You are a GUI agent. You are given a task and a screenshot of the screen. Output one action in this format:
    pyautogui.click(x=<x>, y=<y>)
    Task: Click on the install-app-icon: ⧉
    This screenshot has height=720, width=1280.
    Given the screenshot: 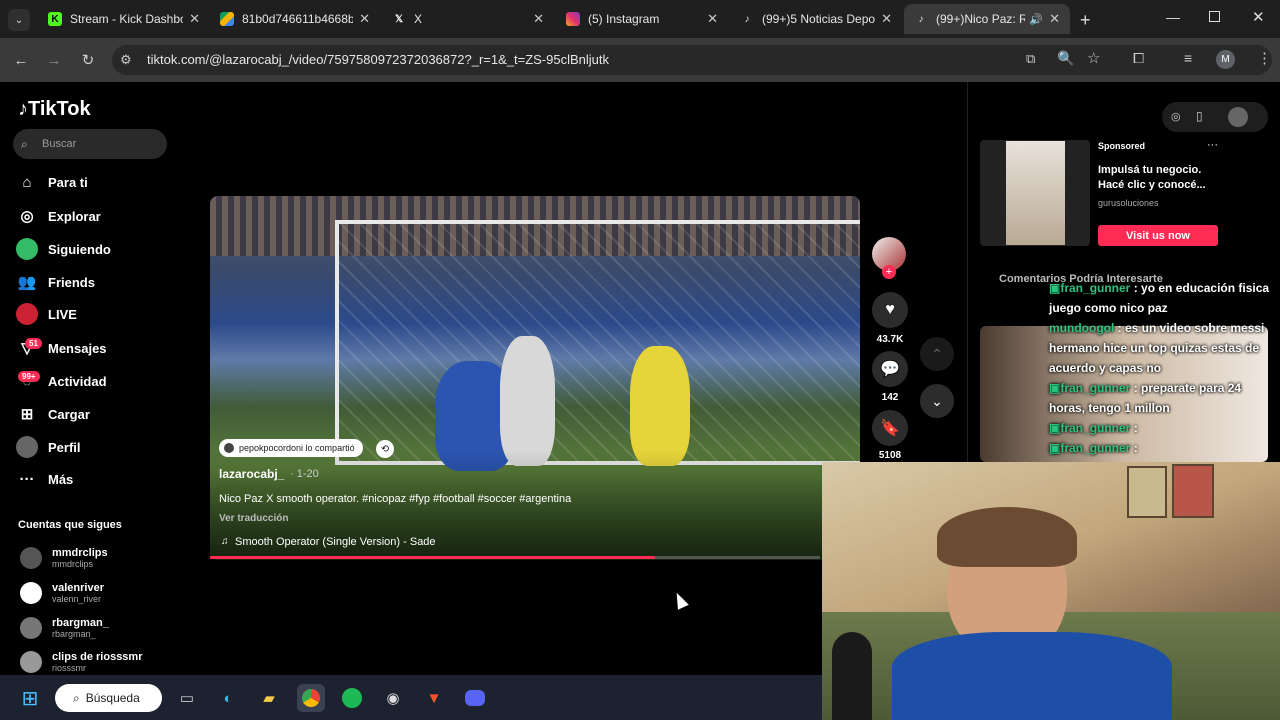 What is the action you would take?
    pyautogui.click(x=1030, y=59)
    